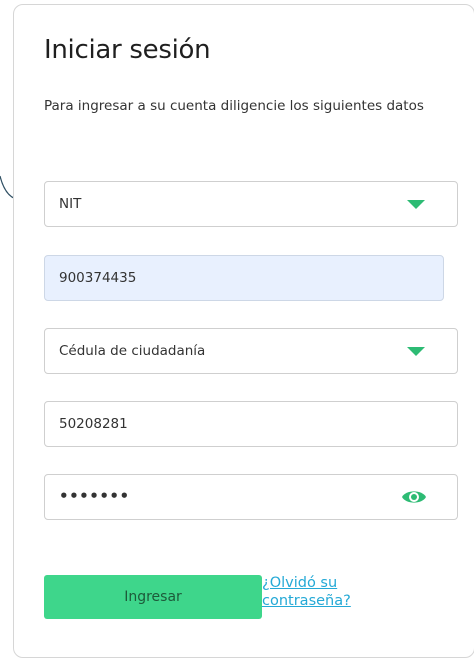  What do you see at coordinates (127, 50) in the screenshot?
I see `page-title: Iniciar sesión` at bounding box center [127, 50].